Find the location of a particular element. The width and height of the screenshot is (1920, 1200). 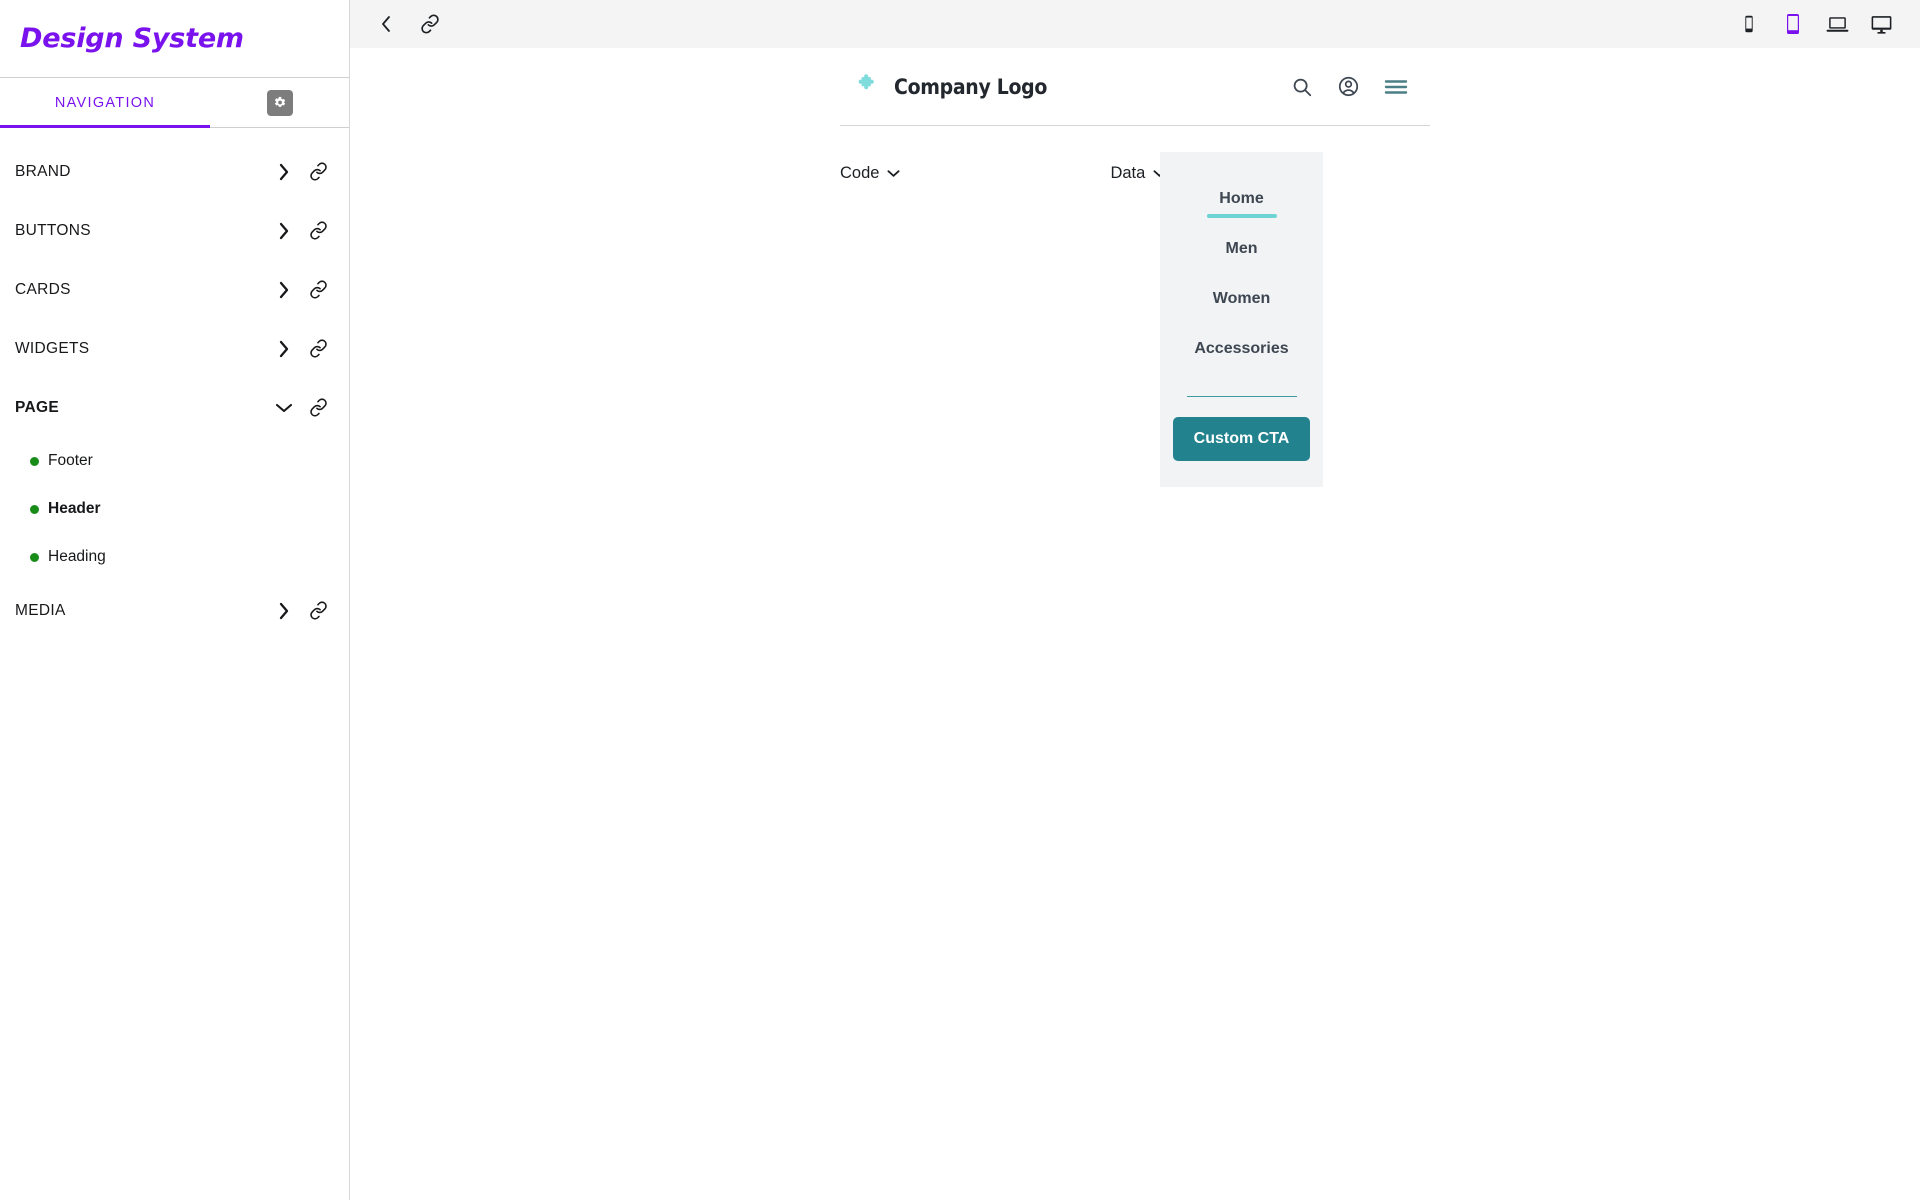

sidebar-page-item-heading-label: Heading is located at coordinates (77, 556).